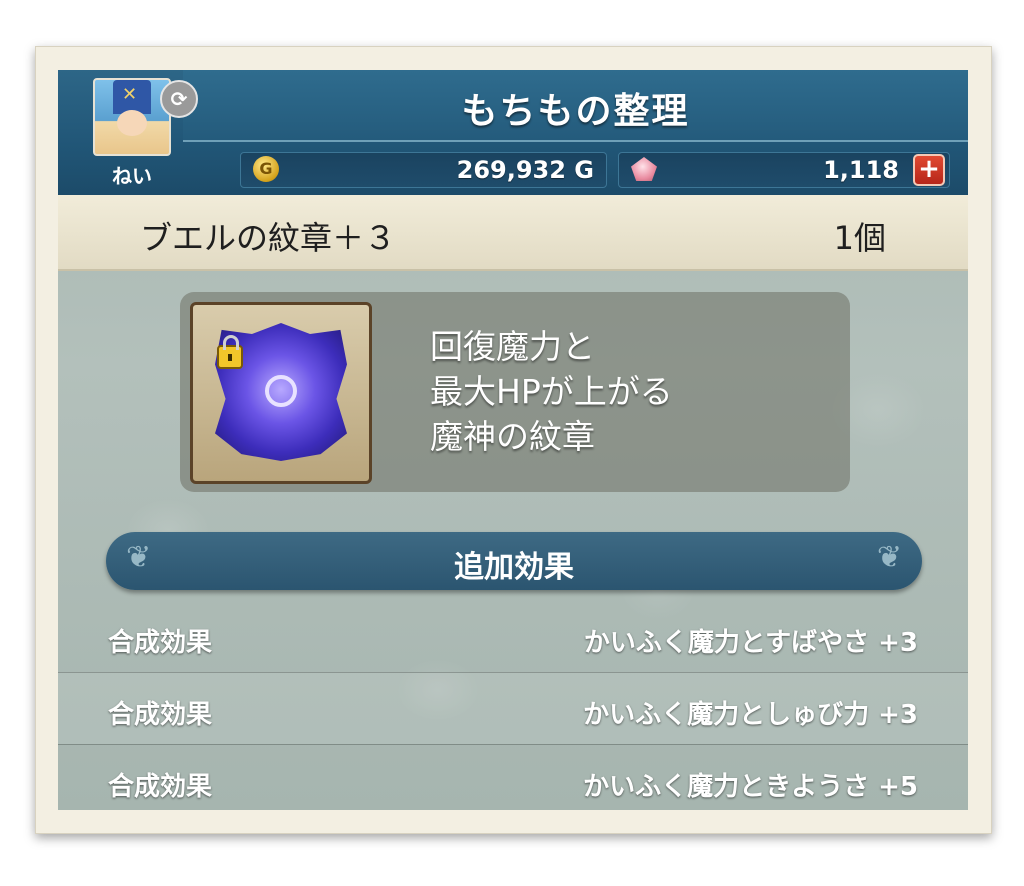 This screenshot has height=886, width=1024. What do you see at coordinates (514, 567) in the screenshot?
I see `section-title: 追加効果` at bounding box center [514, 567].